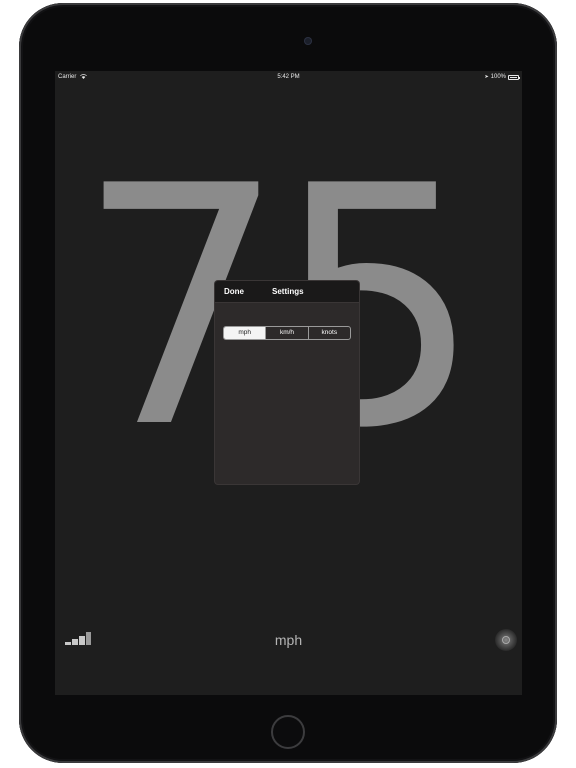 The width and height of the screenshot is (576, 768). What do you see at coordinates (234, 292) in the screenshot?
I see `done-button: Done` at bounding box center [234, 292].